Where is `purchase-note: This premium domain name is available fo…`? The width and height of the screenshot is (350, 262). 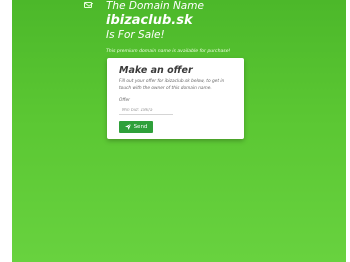 purchase-note: This premium domain name is available fo… is located at coordinates (168, 51).